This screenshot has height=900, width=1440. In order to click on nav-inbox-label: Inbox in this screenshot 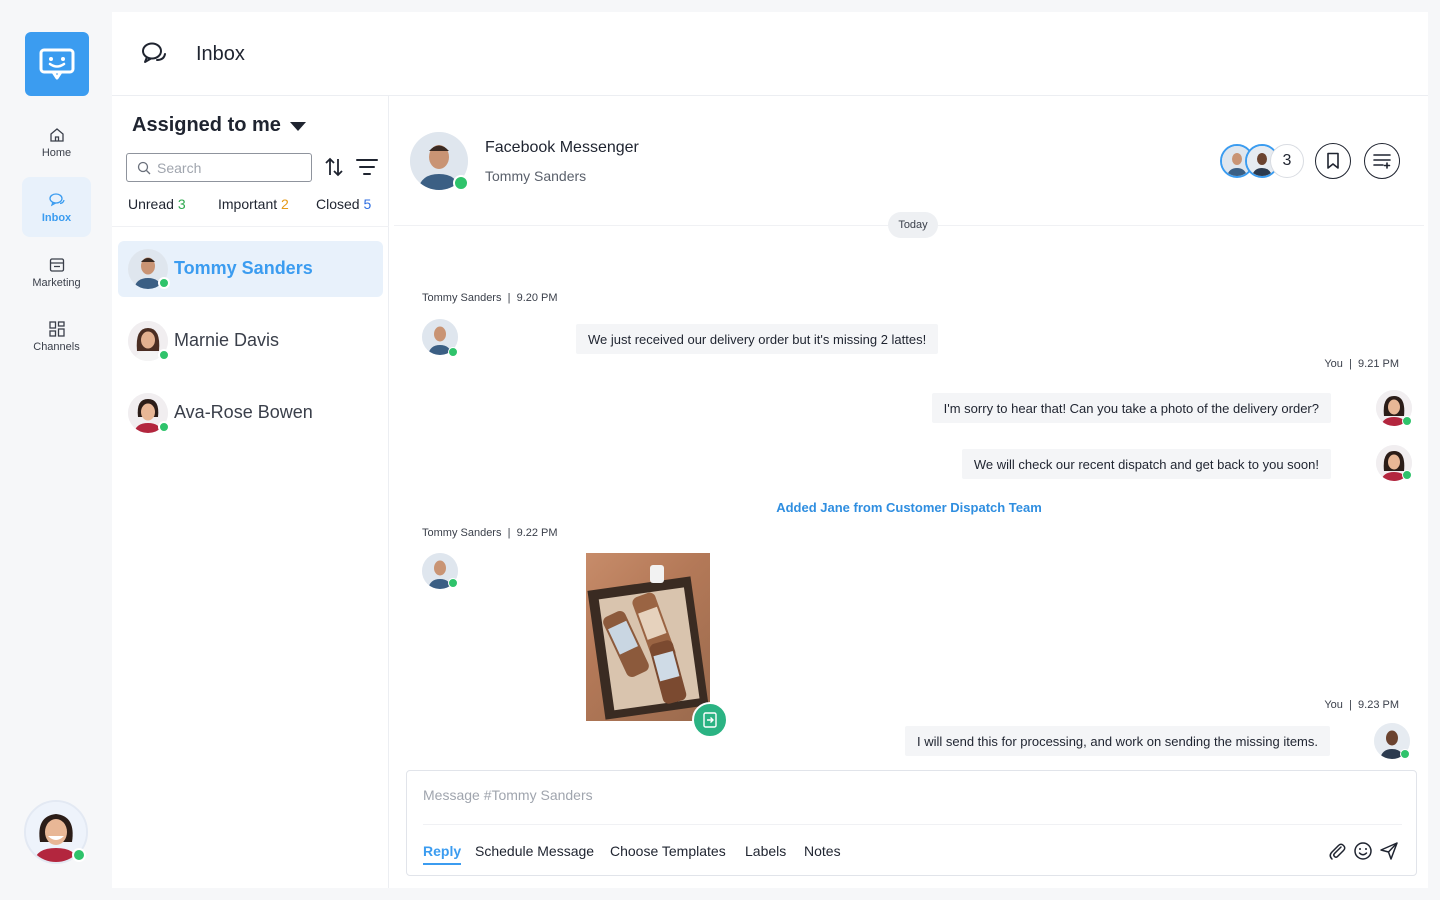, I will do `click(56, 217)`.